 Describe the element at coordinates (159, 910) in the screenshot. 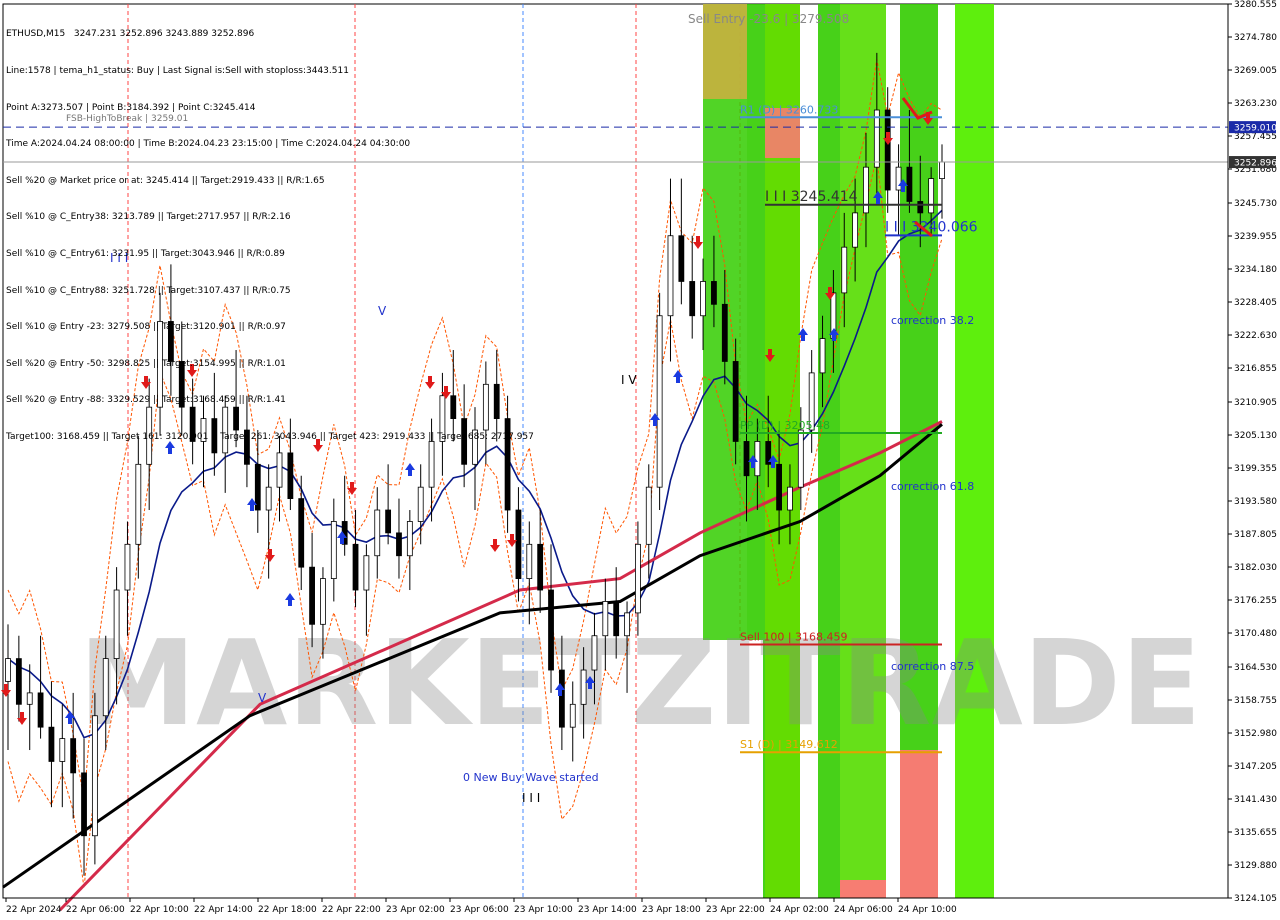

I see `time-tick-label: 22 Apr 10:00` at that location.